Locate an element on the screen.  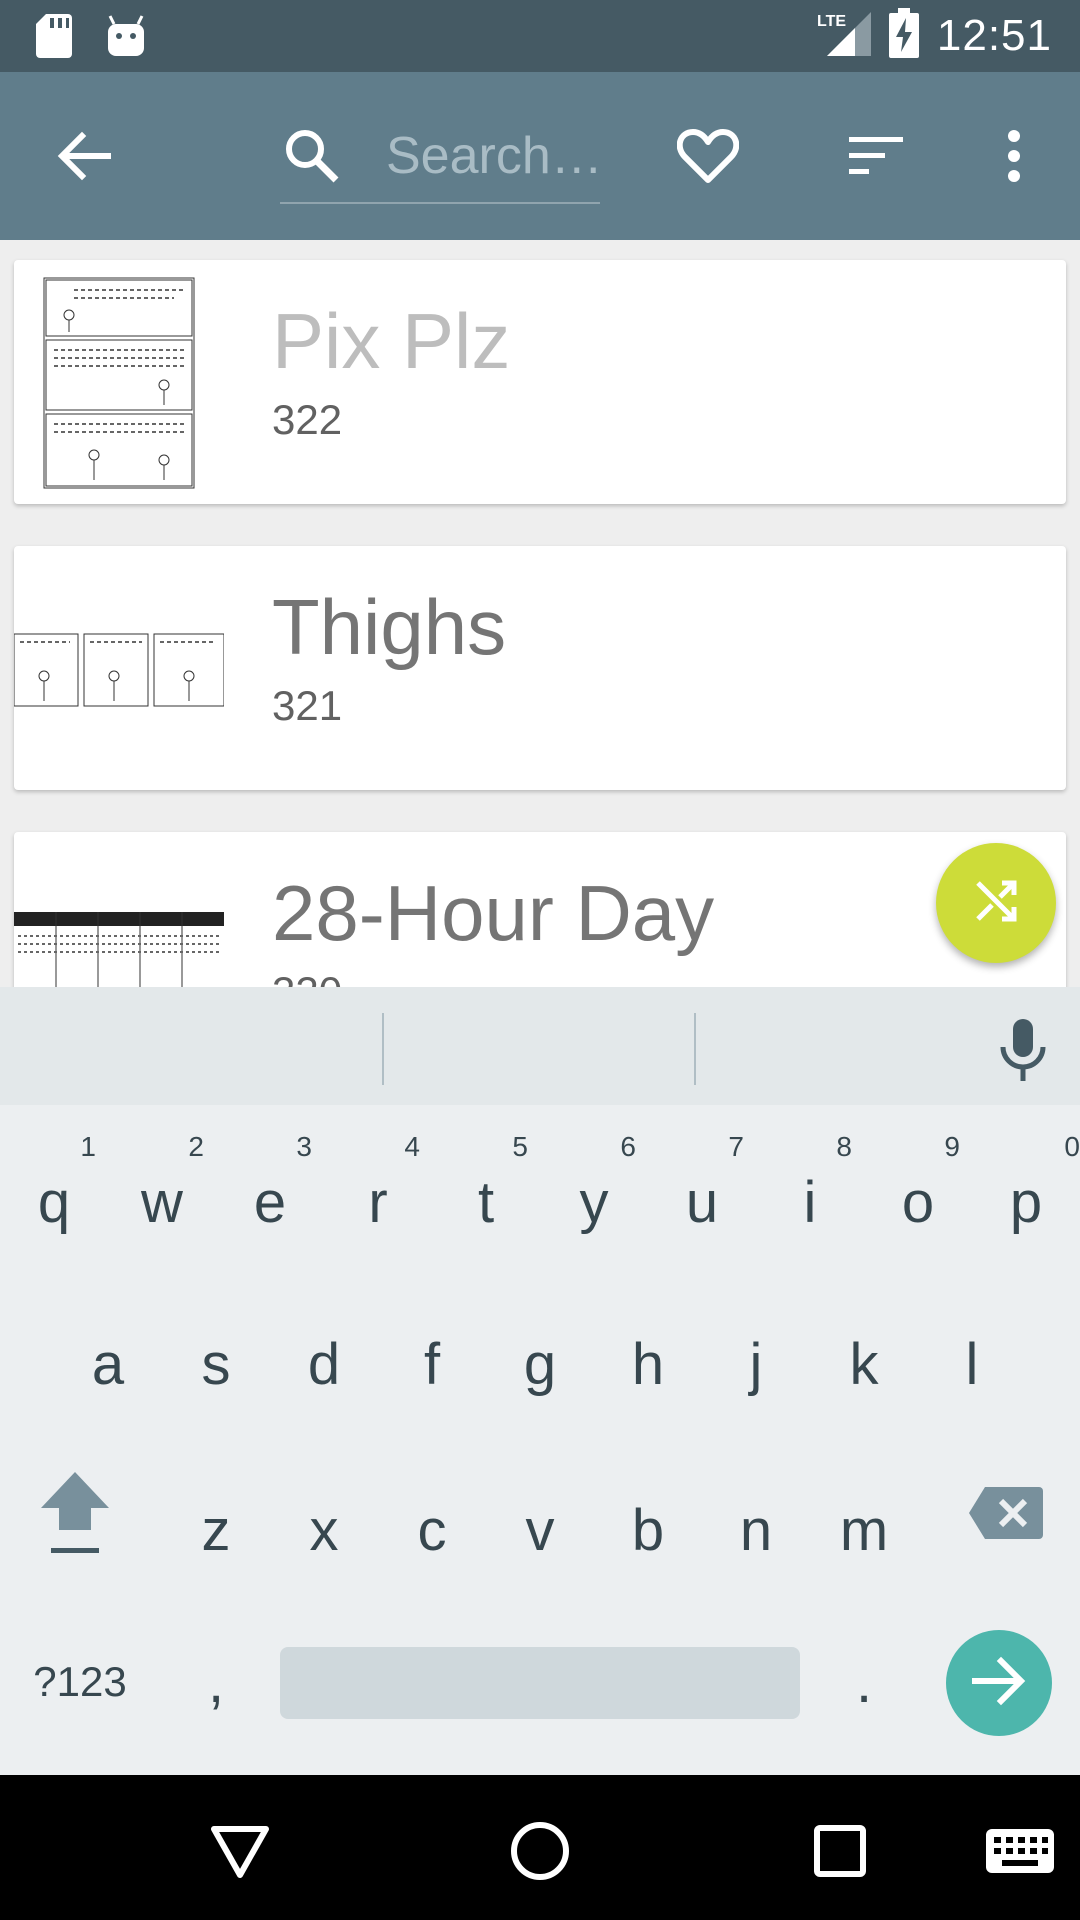
key-a: a is located at coordinates (108, 1354).